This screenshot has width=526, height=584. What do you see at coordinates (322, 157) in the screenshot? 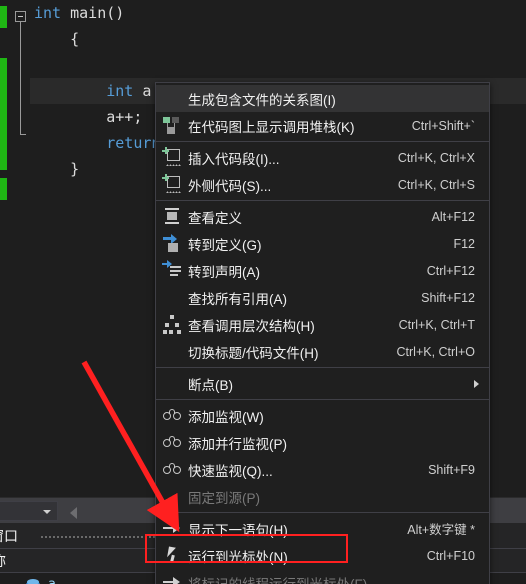
I see `menu-item: 插入代码段(I)... Ctrl+K, Ctrl+X` at bounding box center [322, 157].